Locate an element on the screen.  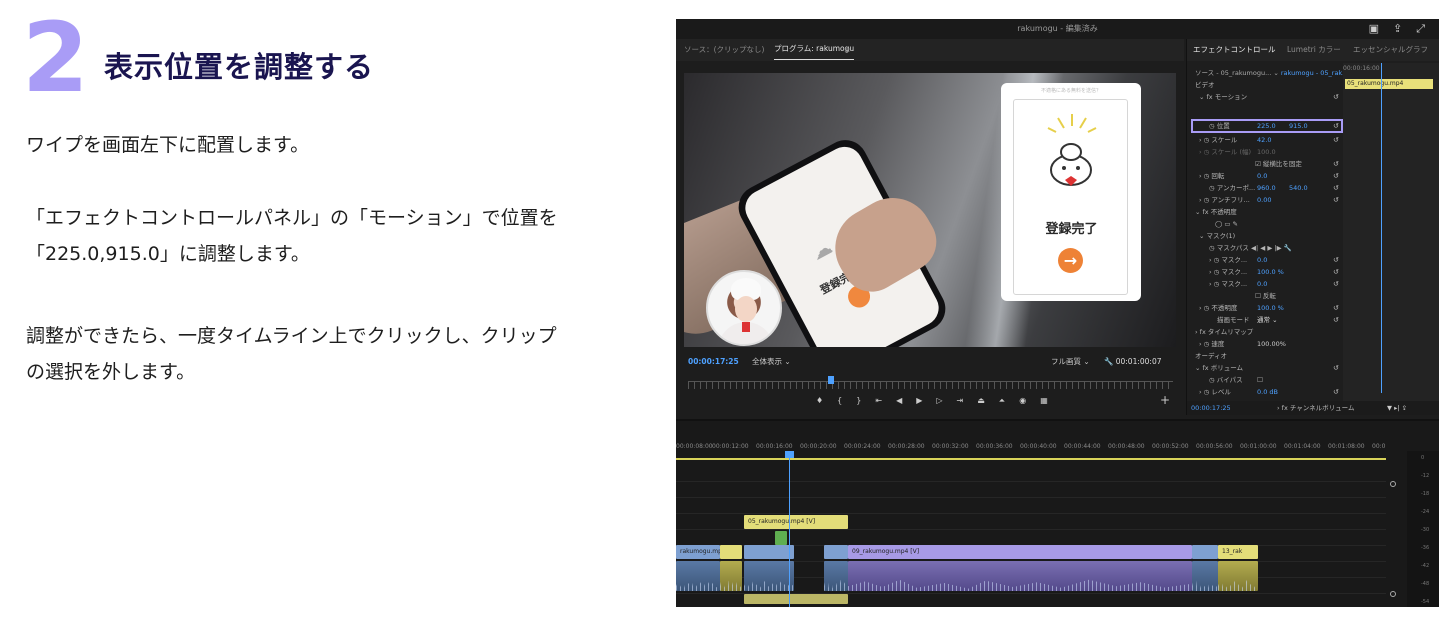
monitor-scrub-bar is located at coordinates (930, 382).